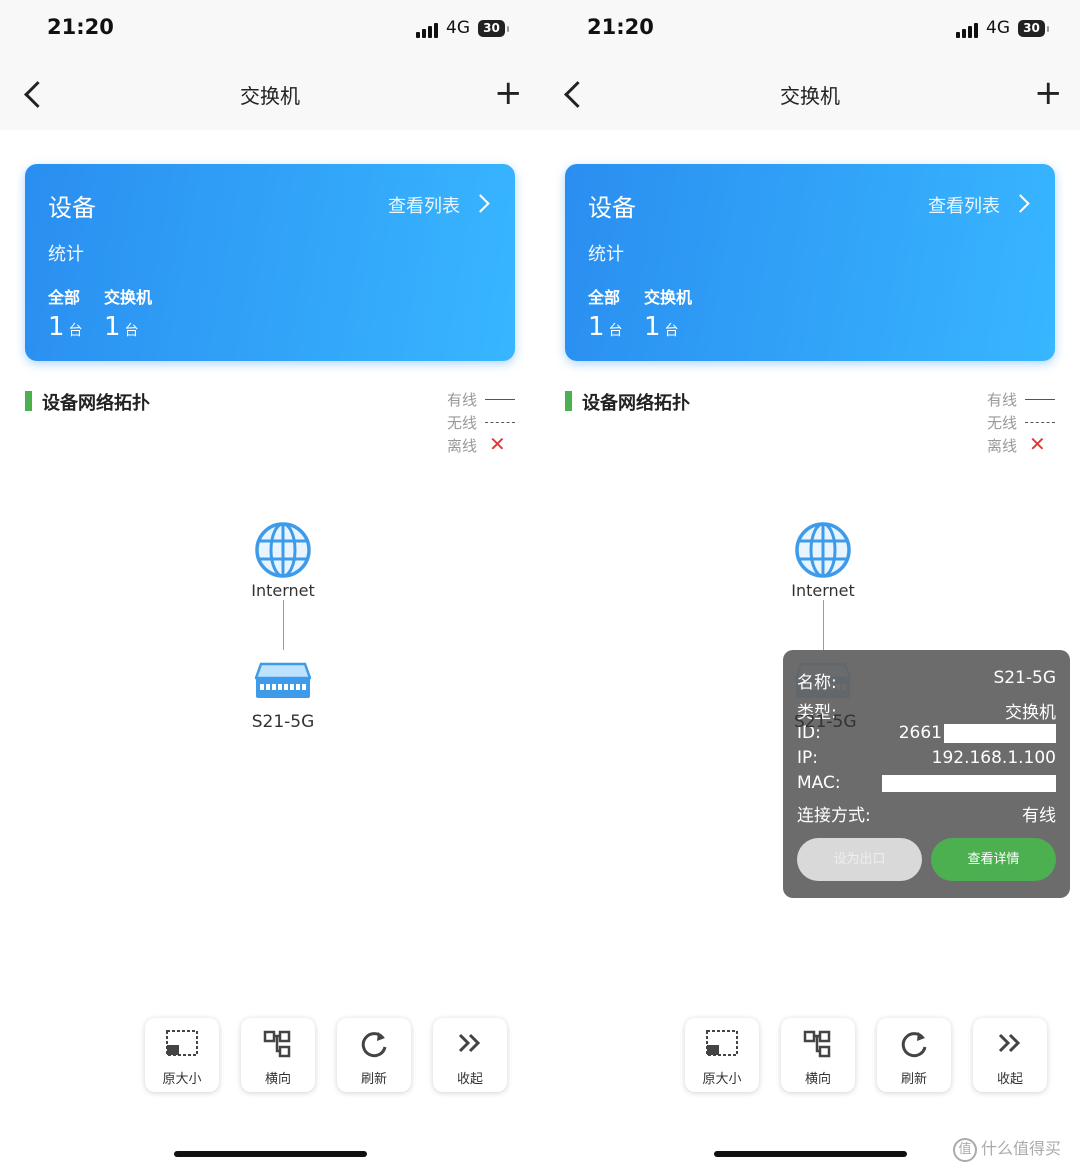 The height and width of the screenshot is (1169, 1080). What do you see at coordinates (1007, 1148) in the screenshot?
I see `watermark: 值什么值得买` at bounding box center [1007, 1148].